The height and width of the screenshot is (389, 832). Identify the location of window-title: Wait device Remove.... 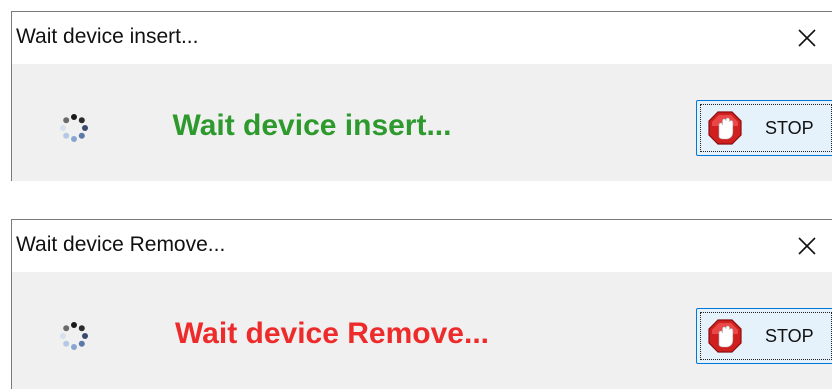
(121, 244).